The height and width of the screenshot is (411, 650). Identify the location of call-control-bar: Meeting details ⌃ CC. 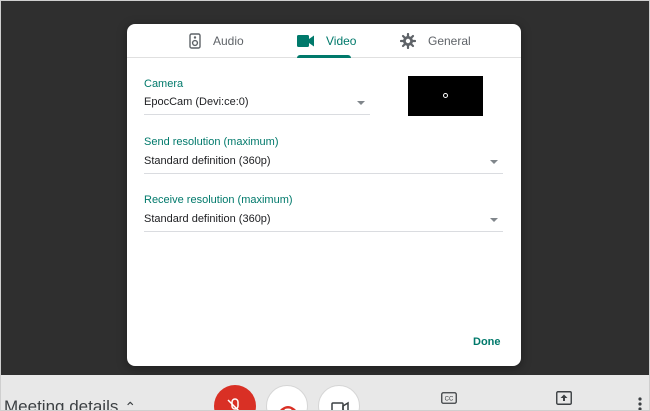
(325, 393).